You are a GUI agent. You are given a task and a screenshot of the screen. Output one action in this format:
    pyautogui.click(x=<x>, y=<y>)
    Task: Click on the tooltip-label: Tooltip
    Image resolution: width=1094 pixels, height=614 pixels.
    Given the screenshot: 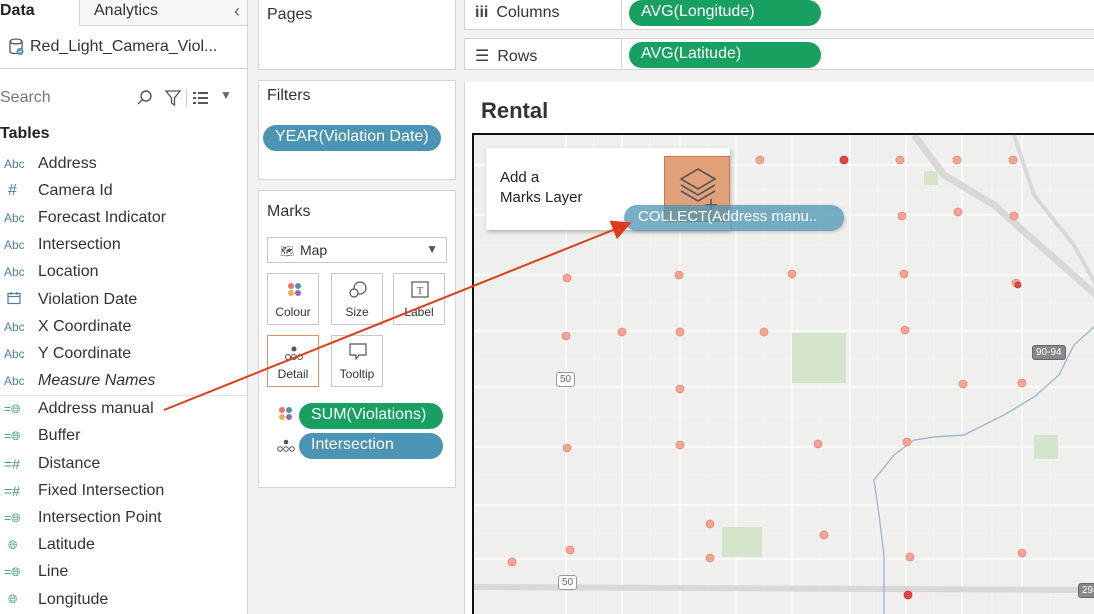 What is the action you would take?
    pyautogui.click(x=357, y=374)
    